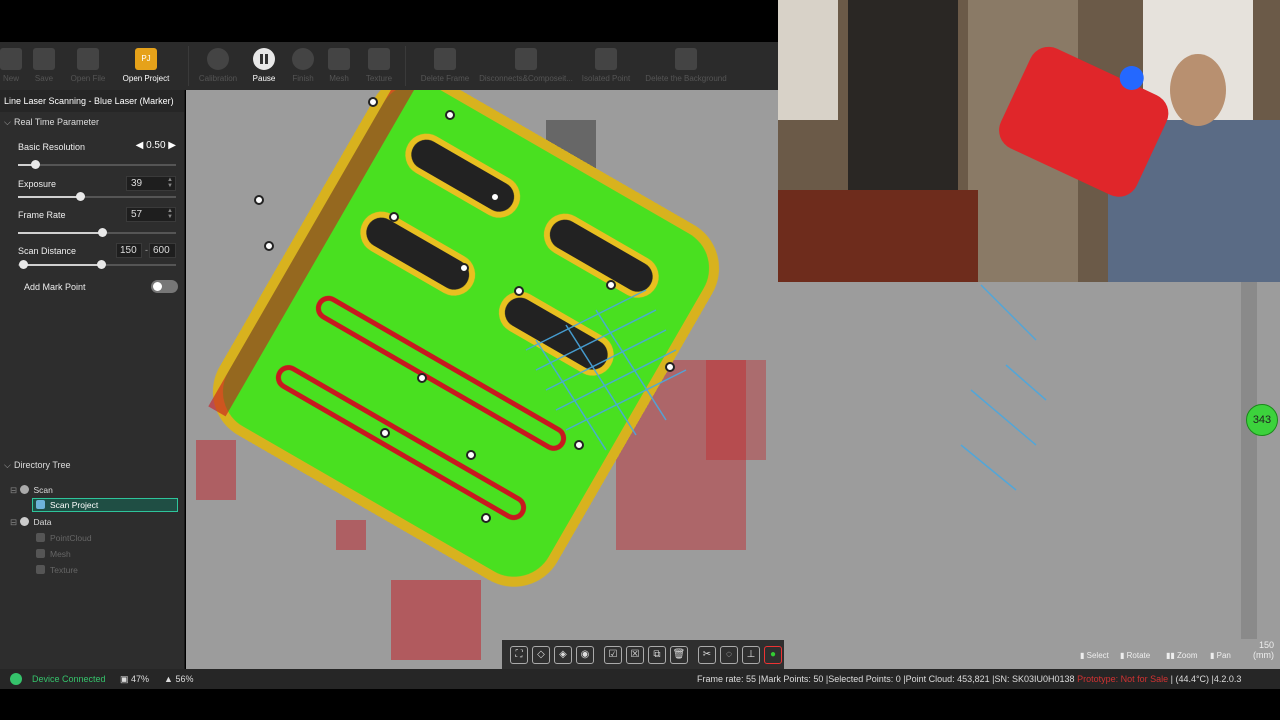 The image size is (1280, 720). Describe the element at coordinates (1263, 650) in the screenshot. I see `scale-label: 150 (mm)` at that location.